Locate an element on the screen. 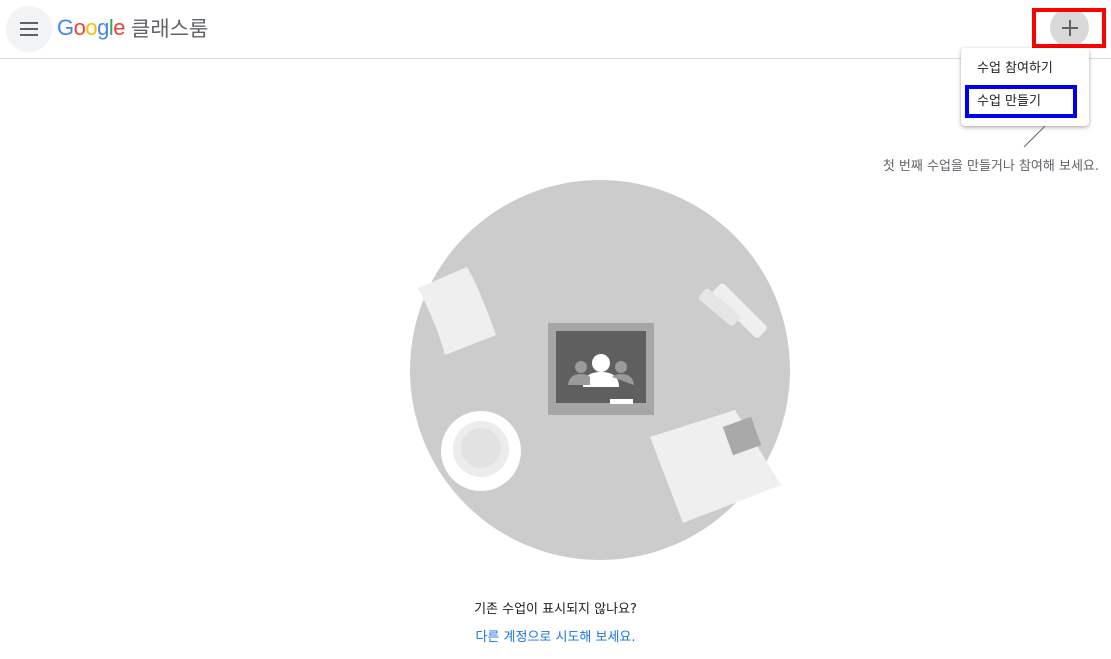  menu-item-join-class: 수업 참여하기 is located at coordinates (1025, 69).